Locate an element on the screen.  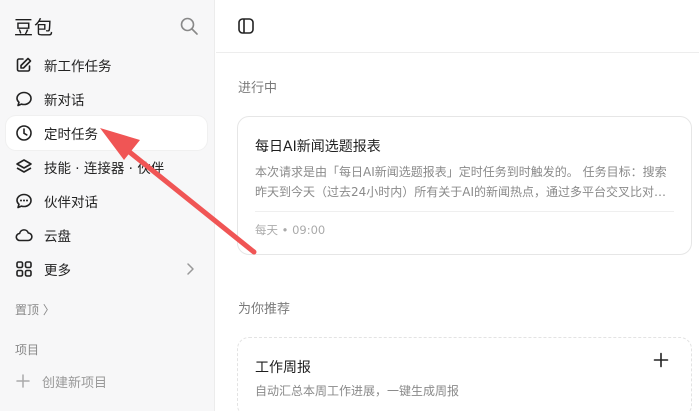
sidebar-item-new-task: 新工作任务 is located at coordinates (106, 65).